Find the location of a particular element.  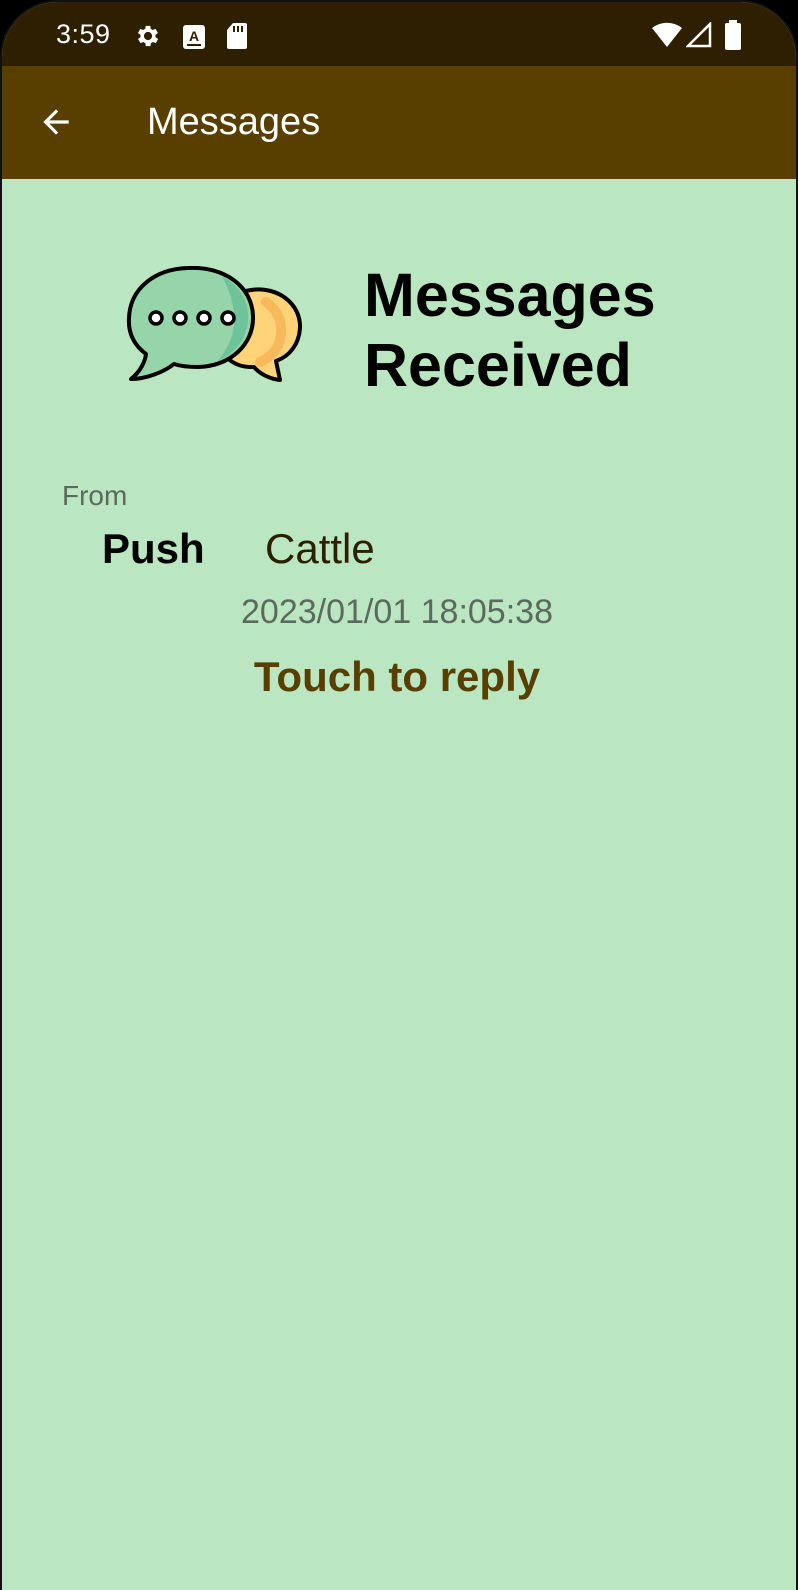

message-timestamp: 2023/01/01 18:05:38 is located at coordinates (397, 612).